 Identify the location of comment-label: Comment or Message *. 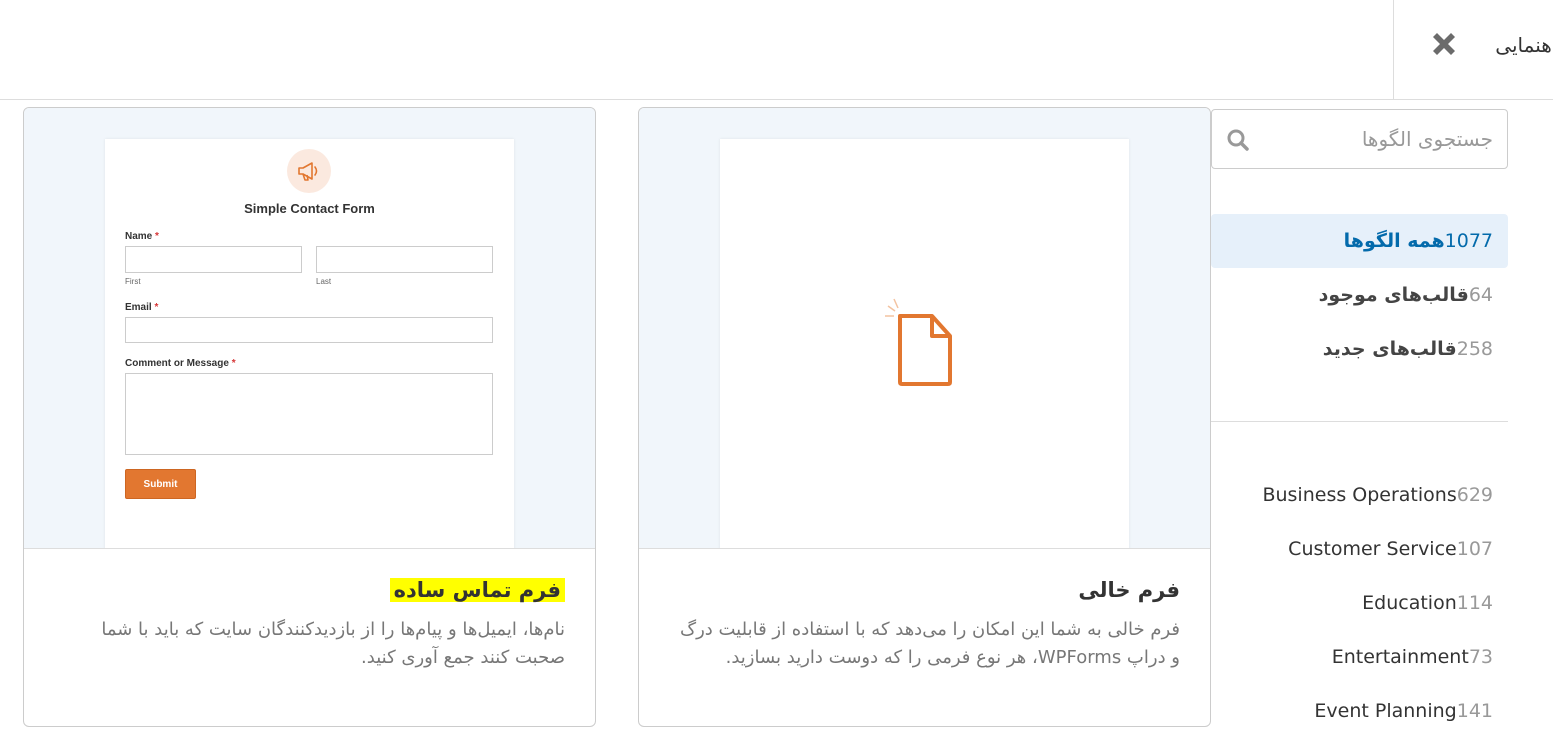
(180, 363).